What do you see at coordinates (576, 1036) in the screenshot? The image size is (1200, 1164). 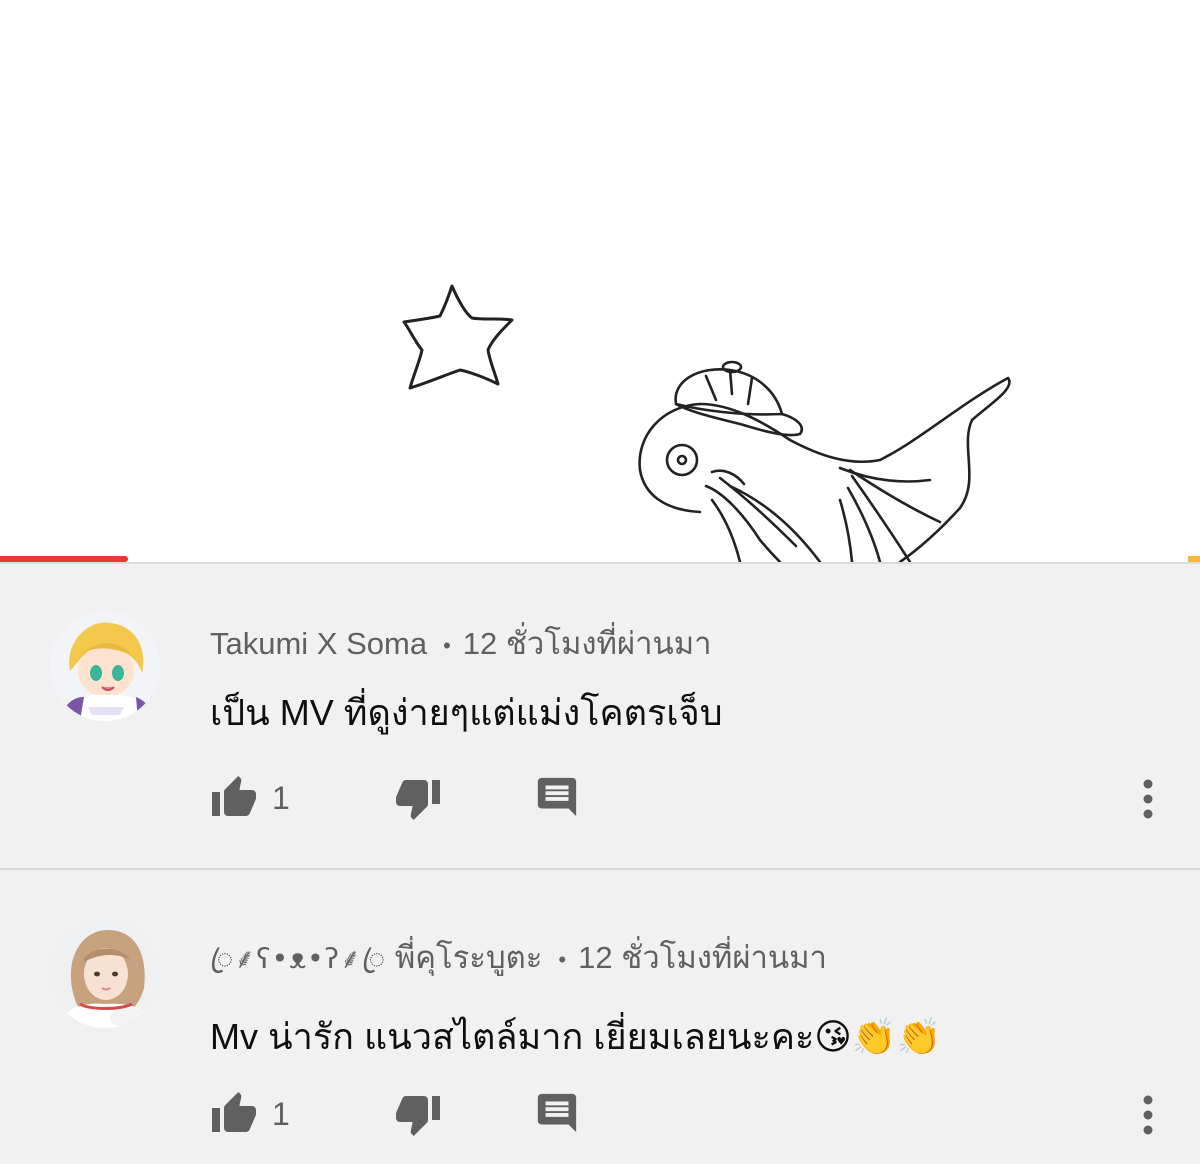 I see `comment-text: Mv น่ารัก แนวสไตล์มาก เยี่ยมเลยนะคะ😘👏👏` at bounding box center [576, 1036].